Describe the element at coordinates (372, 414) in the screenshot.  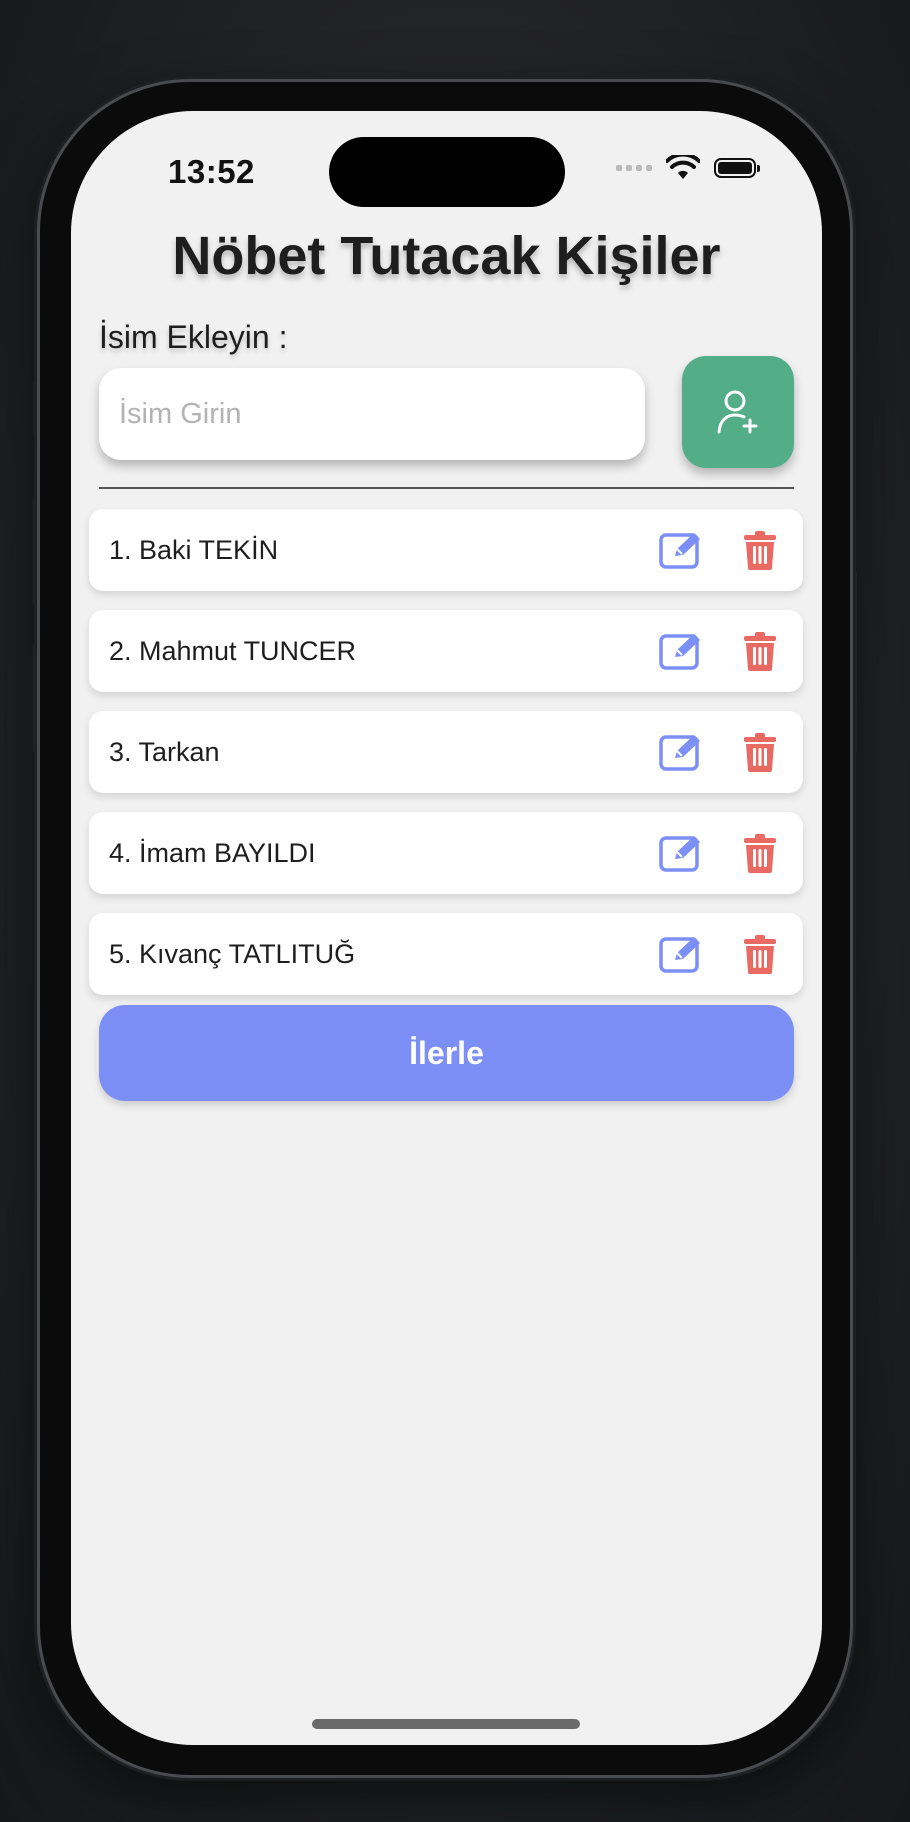
I see `name-input` at that location.